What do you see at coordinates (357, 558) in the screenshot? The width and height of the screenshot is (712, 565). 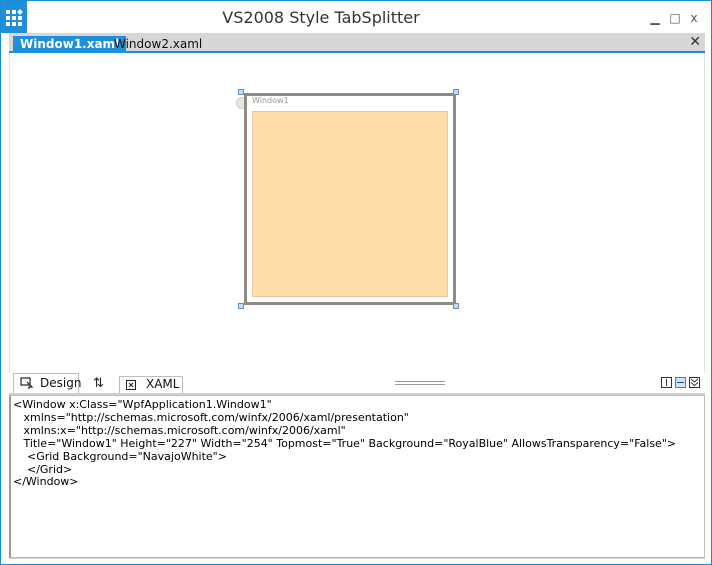 I see `bottom-border` at bounding box center [357, 558].